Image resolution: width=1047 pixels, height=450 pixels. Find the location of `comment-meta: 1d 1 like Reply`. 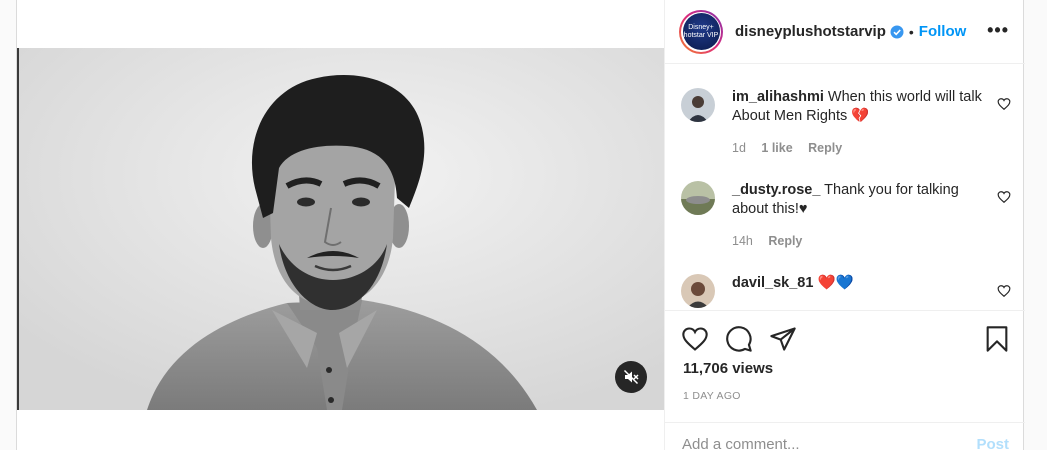

comment-meta: 1d 1 like Reply is located at coordinates (793, 148).